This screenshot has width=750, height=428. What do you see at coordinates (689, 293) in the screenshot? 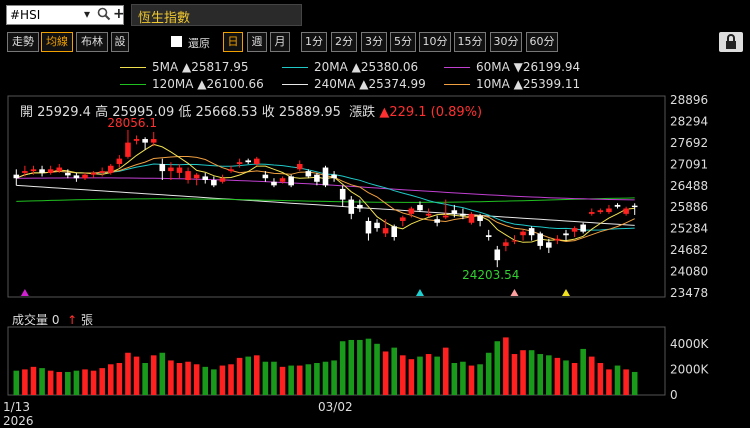
I see `price-tick-label: 23478` at bounding box center [689, 293].